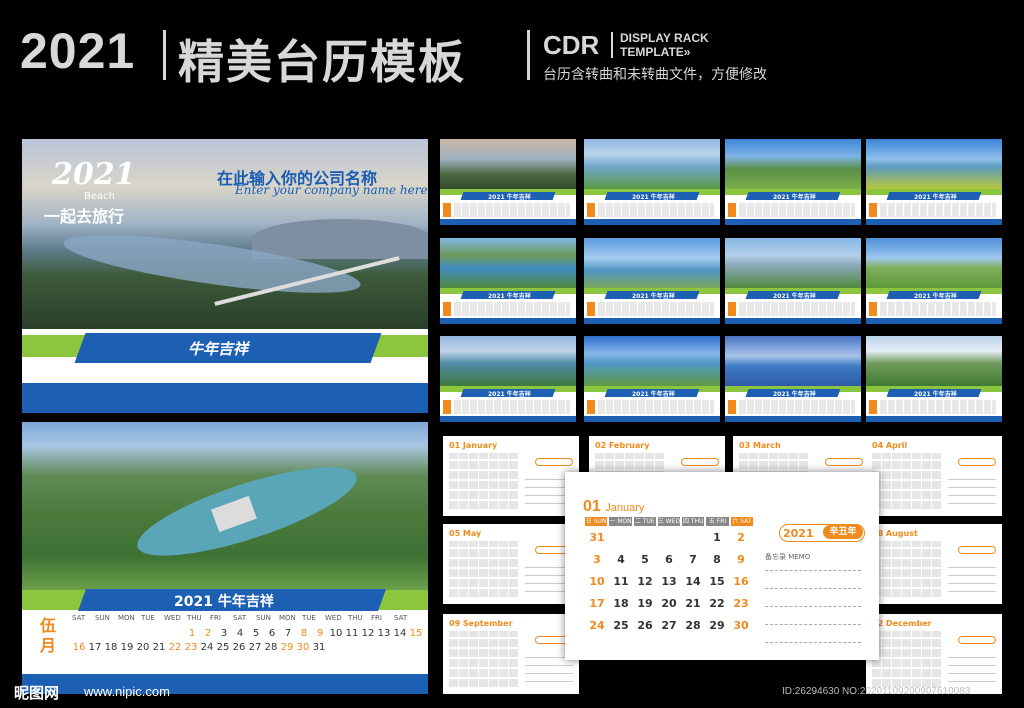 The height and width of the screenshot is (708, 1024). Describe the element at coordinates (331, 190) in the screenshot. I see `cover-company-name-en: Enter your company name here` at that location.